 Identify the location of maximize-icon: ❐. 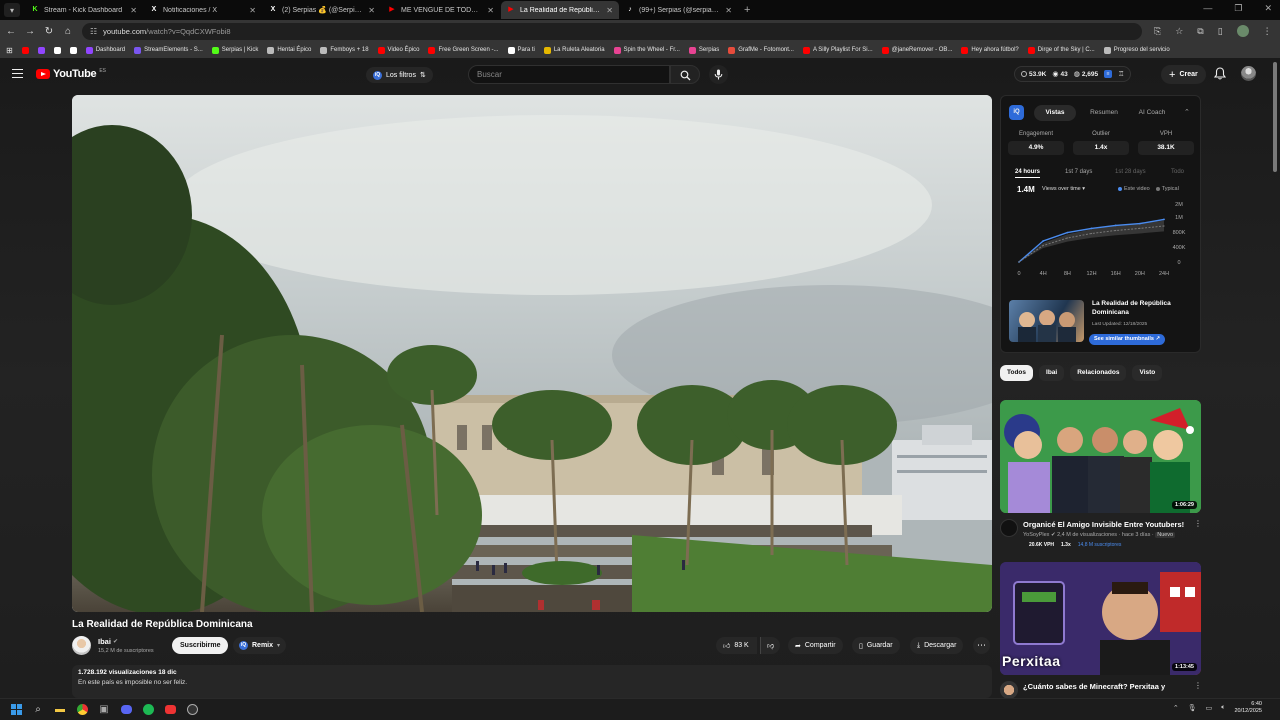
(1238, 8).